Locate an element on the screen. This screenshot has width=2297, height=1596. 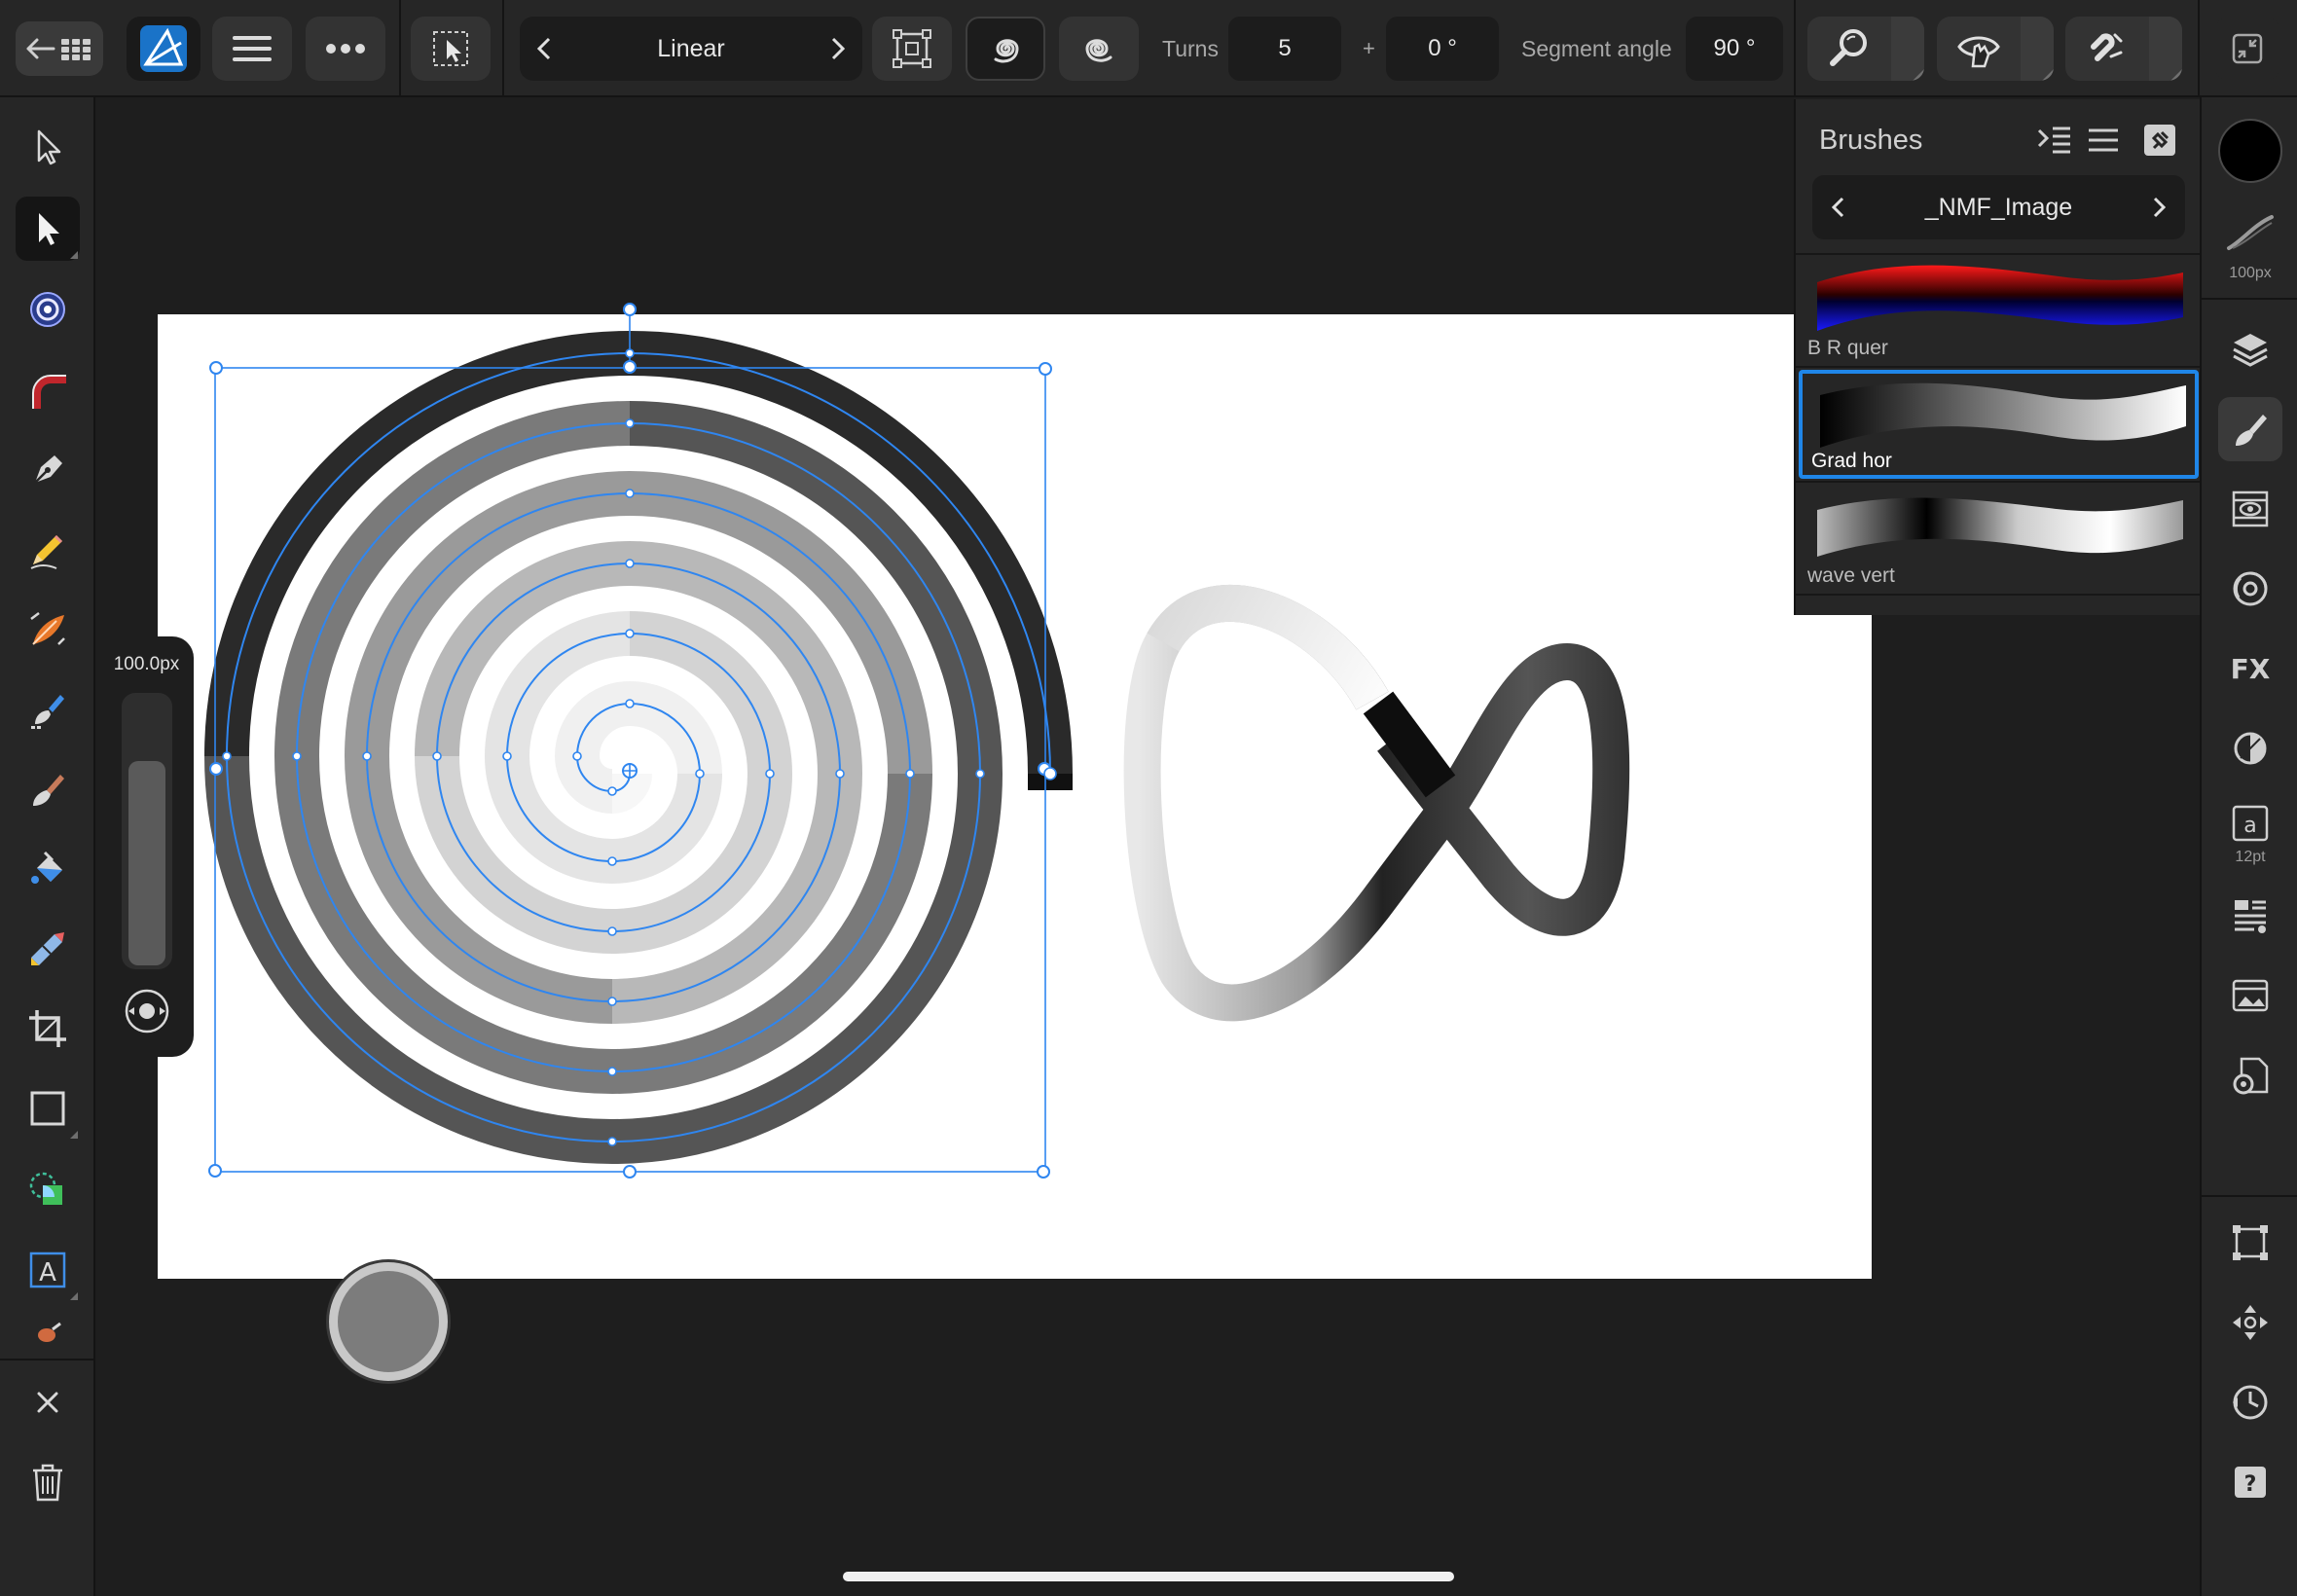
delete-button is located at coordinates (48, 1482).